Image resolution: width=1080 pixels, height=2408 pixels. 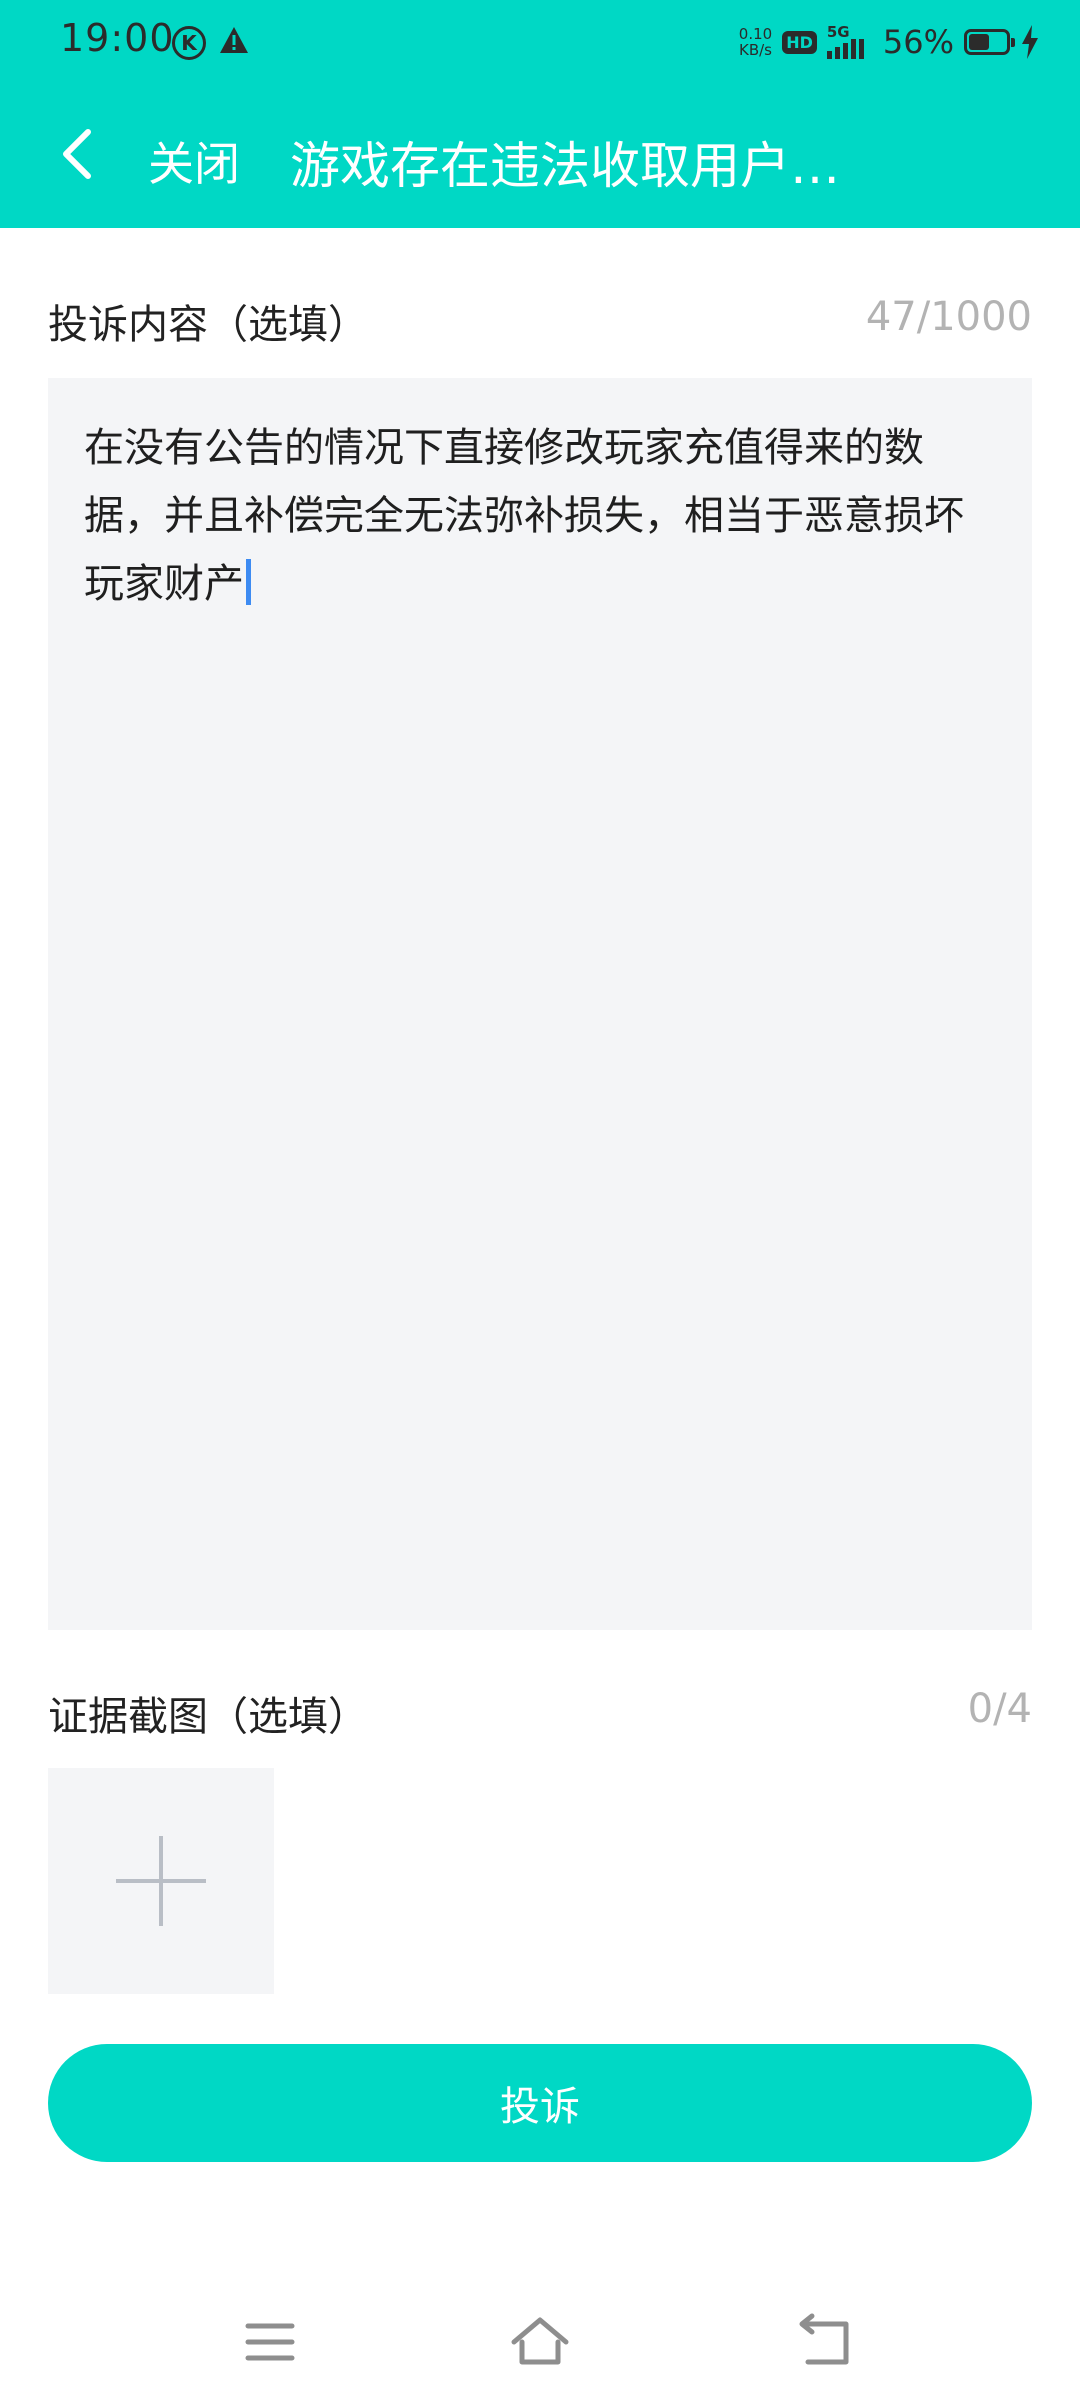 What do you see at coordinates (270, 2342) in the screenshot?
I see `menu-icon` at bounding box center [270, 2342].